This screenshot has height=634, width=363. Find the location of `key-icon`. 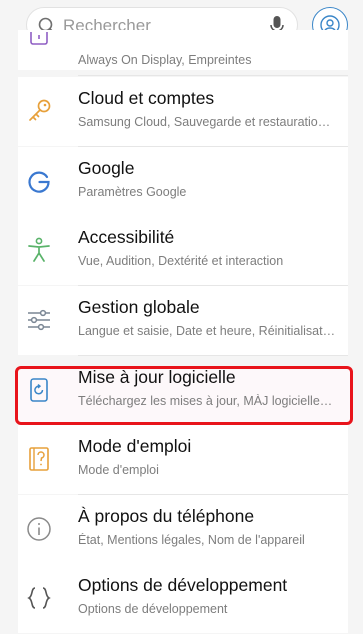

key-icon is located at coordinates (40, 110).